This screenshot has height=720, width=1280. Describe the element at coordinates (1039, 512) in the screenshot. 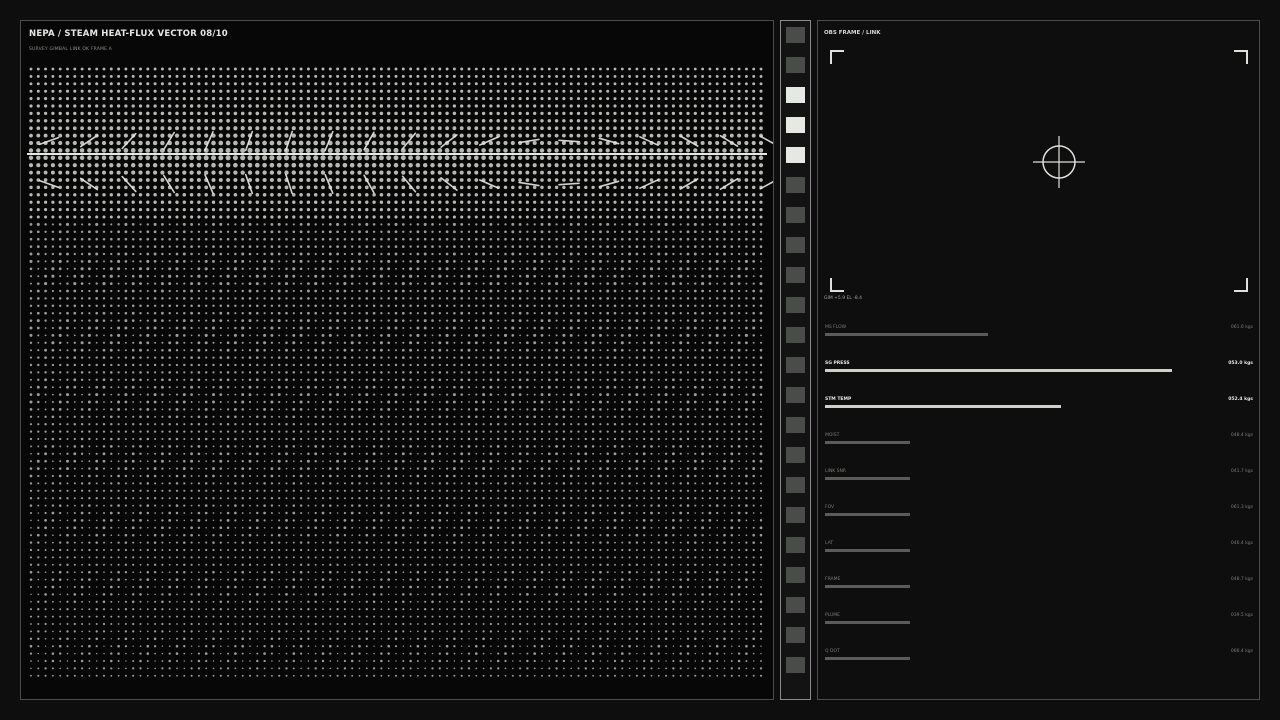

I see `metric-row: FOV 061.3 kgs` at that location.